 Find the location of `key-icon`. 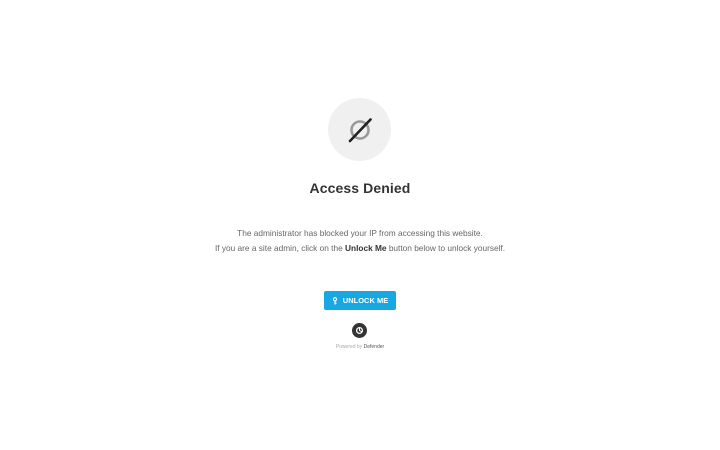

key-icon is located at coordinates (335, 300).